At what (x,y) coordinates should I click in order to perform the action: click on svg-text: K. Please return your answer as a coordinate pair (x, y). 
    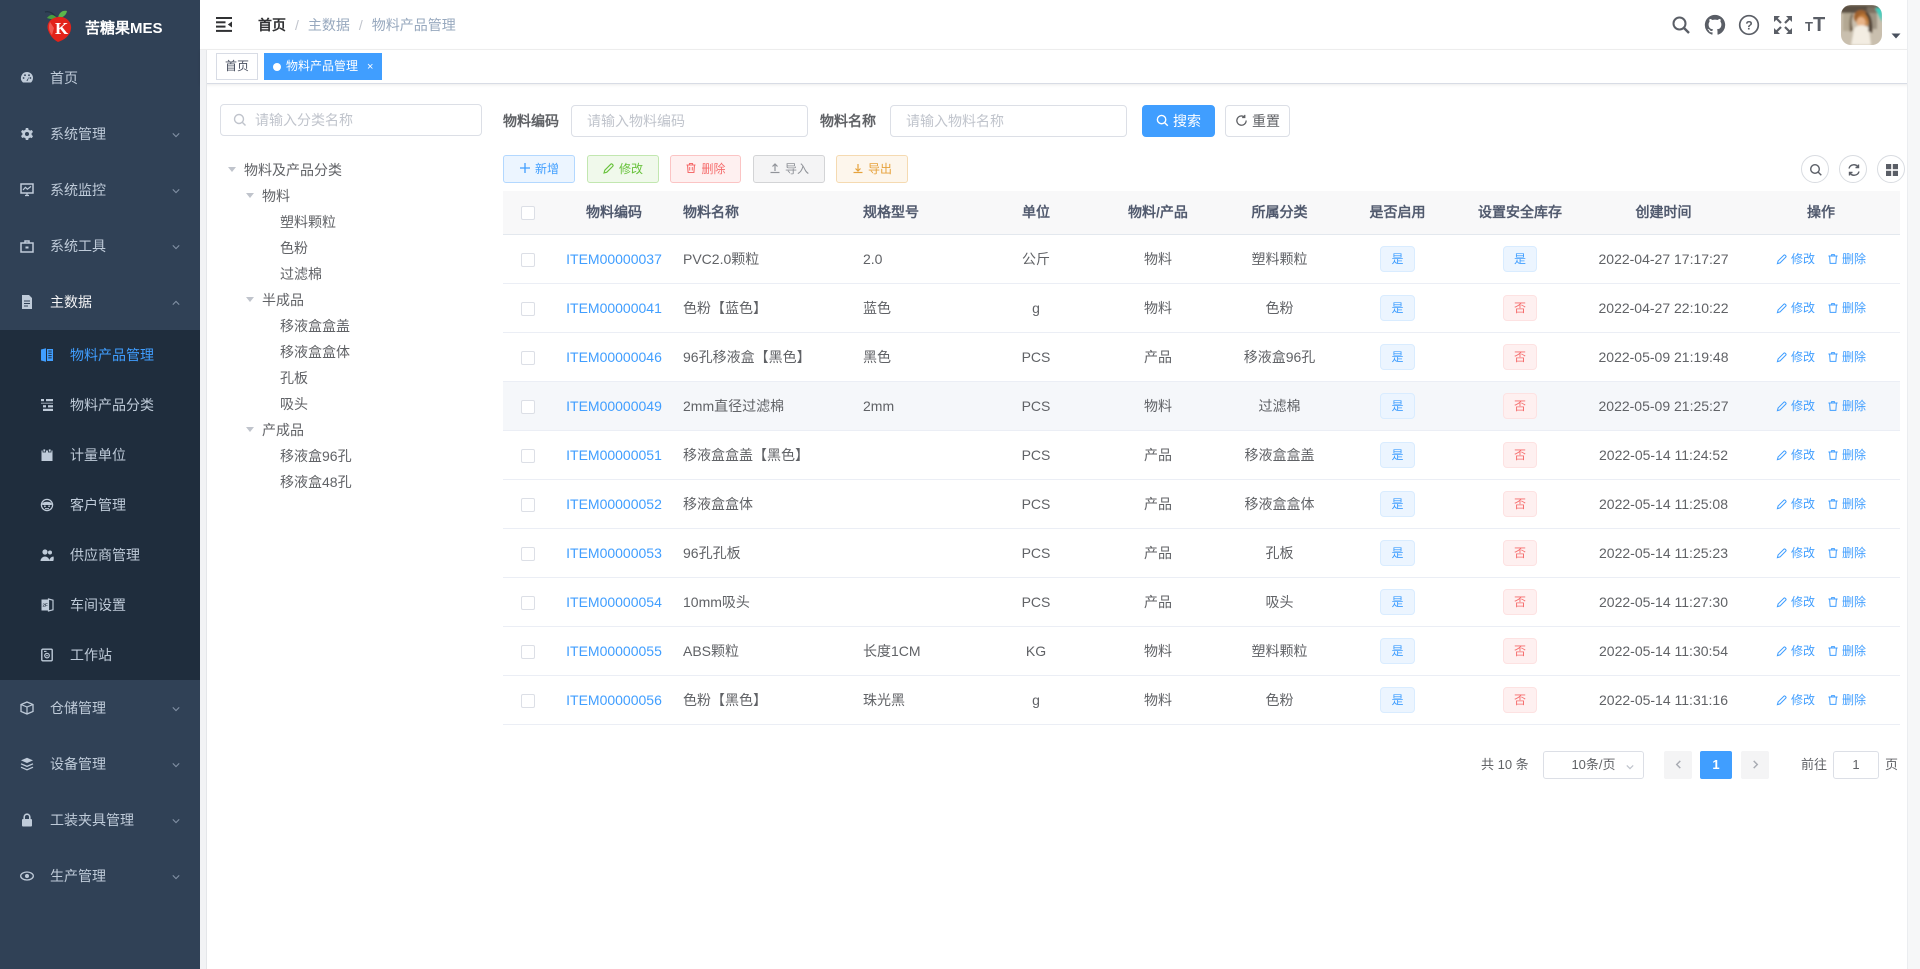
    Looking at the image, I should click on (62, 28).